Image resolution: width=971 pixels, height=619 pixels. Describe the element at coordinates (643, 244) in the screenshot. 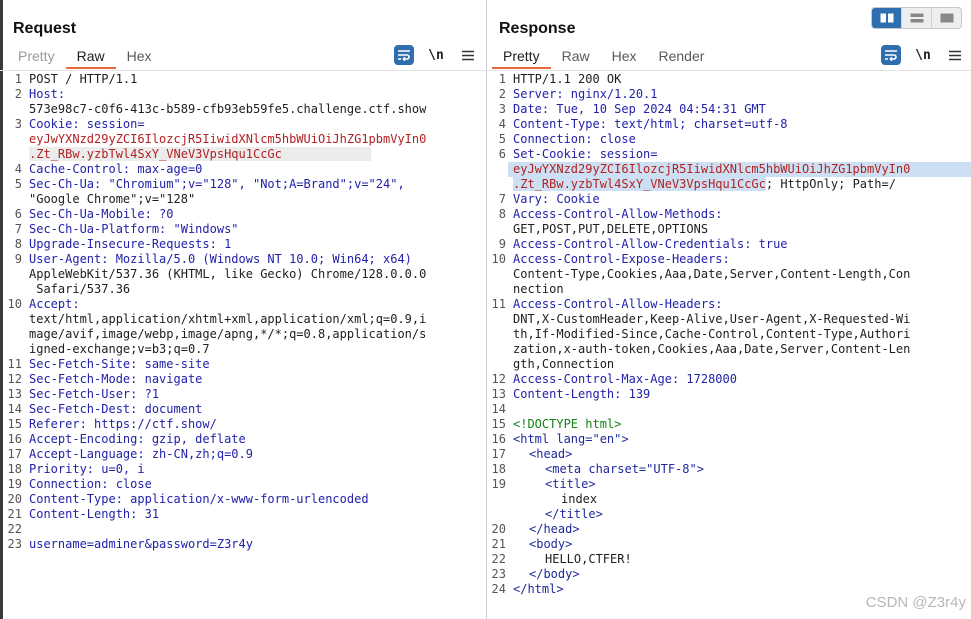

I see `code-line: 9 Access-Control-Allow-Credentials: true` at that location.